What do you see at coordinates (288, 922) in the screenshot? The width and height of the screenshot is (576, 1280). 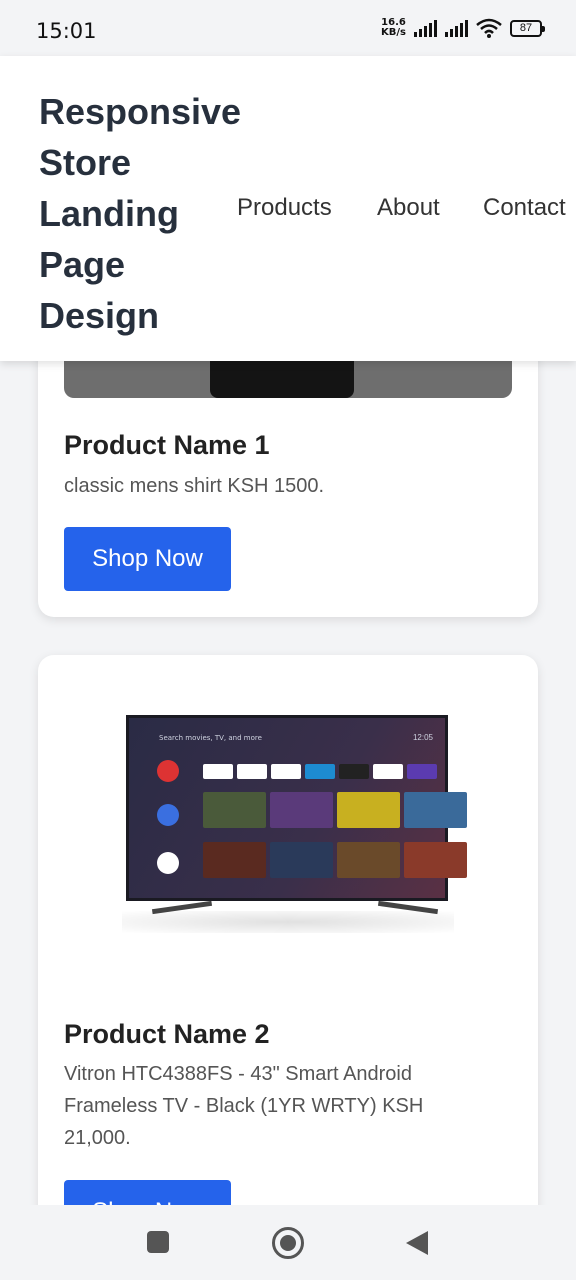 I see `tv-shadow` at bounding box center [288, 922].